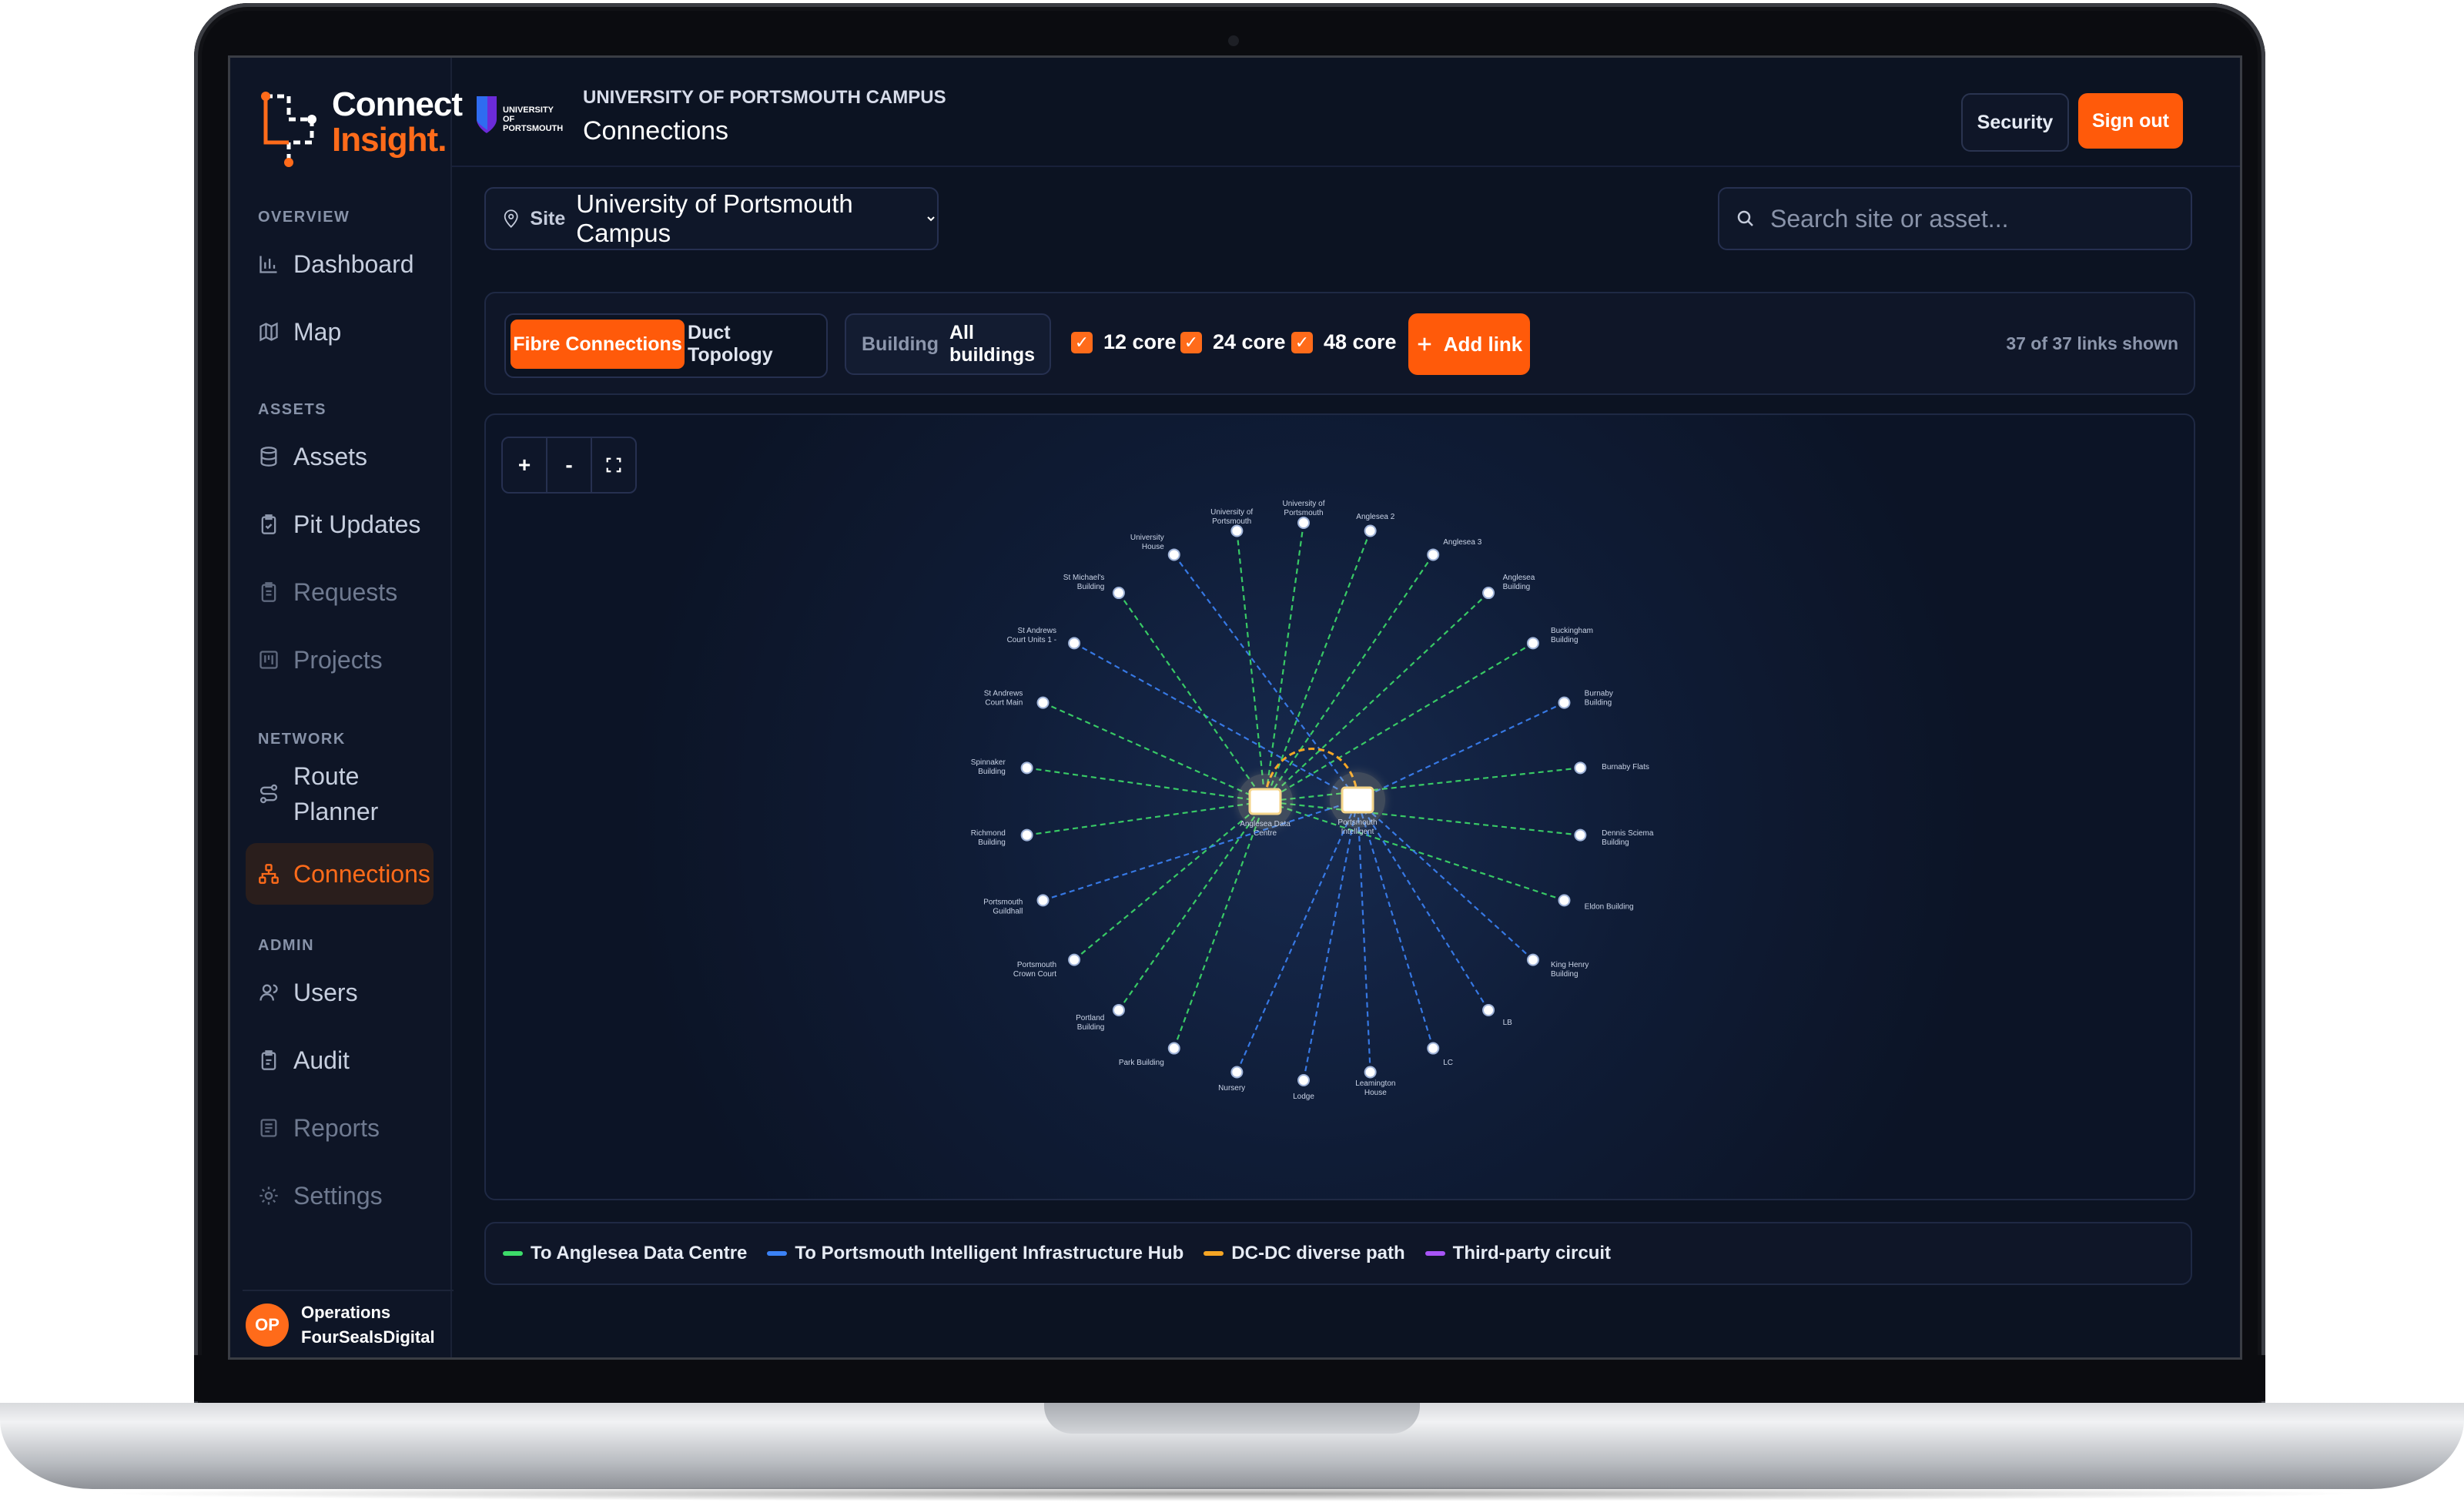 Image resolution: width=2464 pixels, height=1506 pixels. Describe the element at coordinates (753, 344) in the screenshot. I see `tab-duct-topology: Duct Topology` at that location.